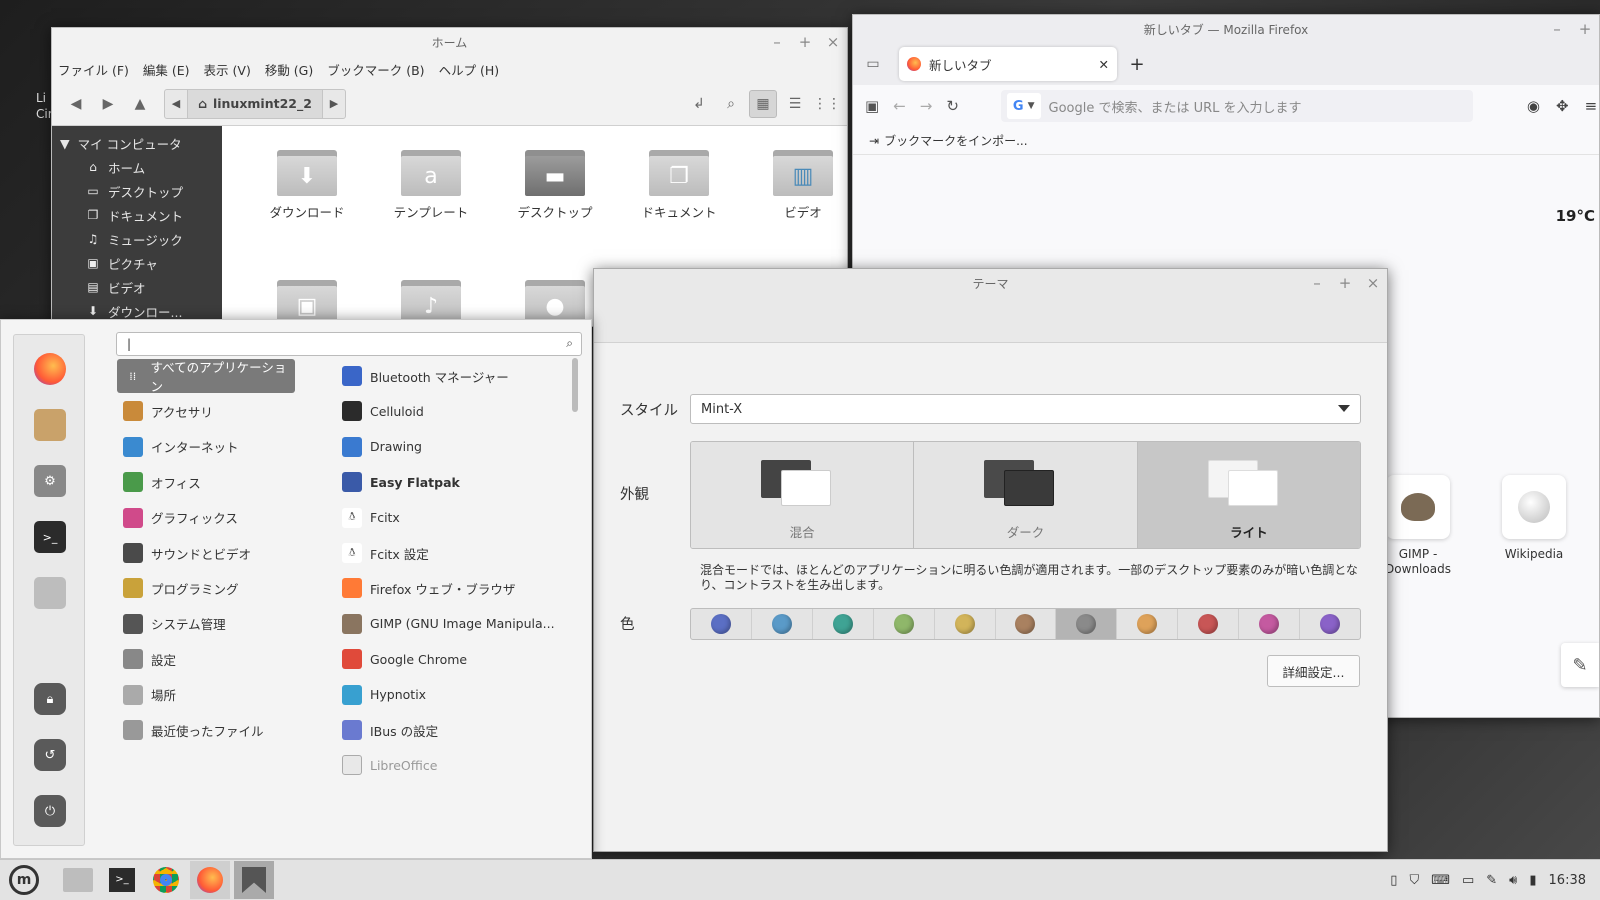 Image resolution: width=1600 pixels, height=900 pixels. I want to click on close-tab-icon: ✕, so click(1104, 64).